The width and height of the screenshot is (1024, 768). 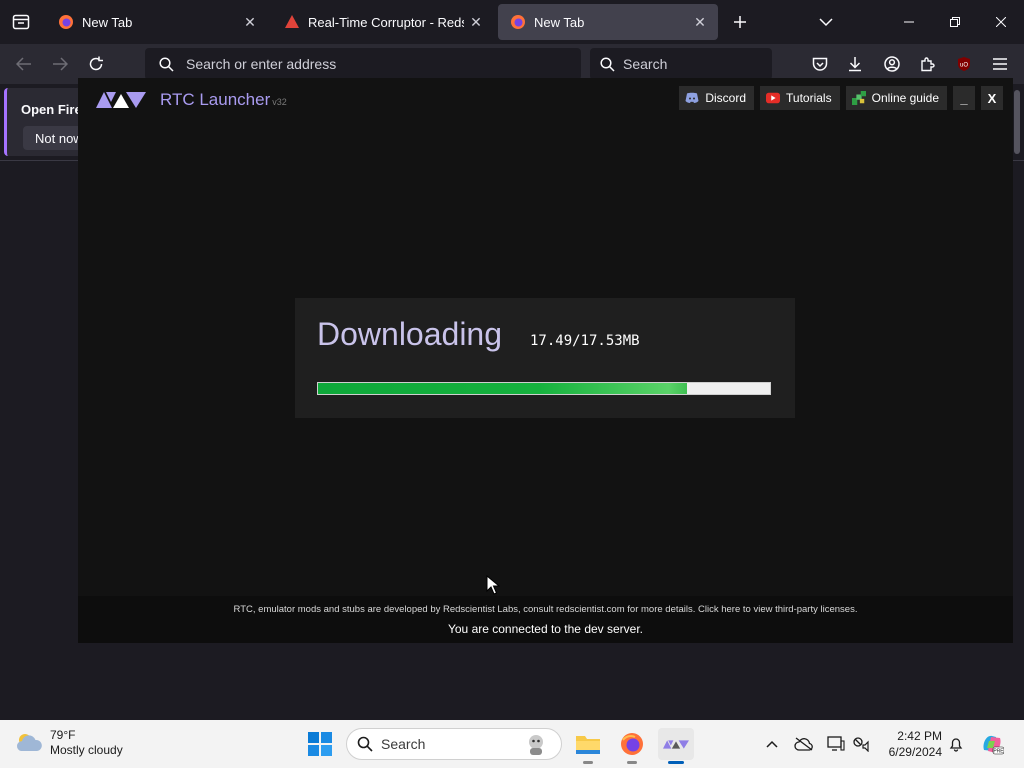 I want to click on pocket-button, so click(x=820, y=64).